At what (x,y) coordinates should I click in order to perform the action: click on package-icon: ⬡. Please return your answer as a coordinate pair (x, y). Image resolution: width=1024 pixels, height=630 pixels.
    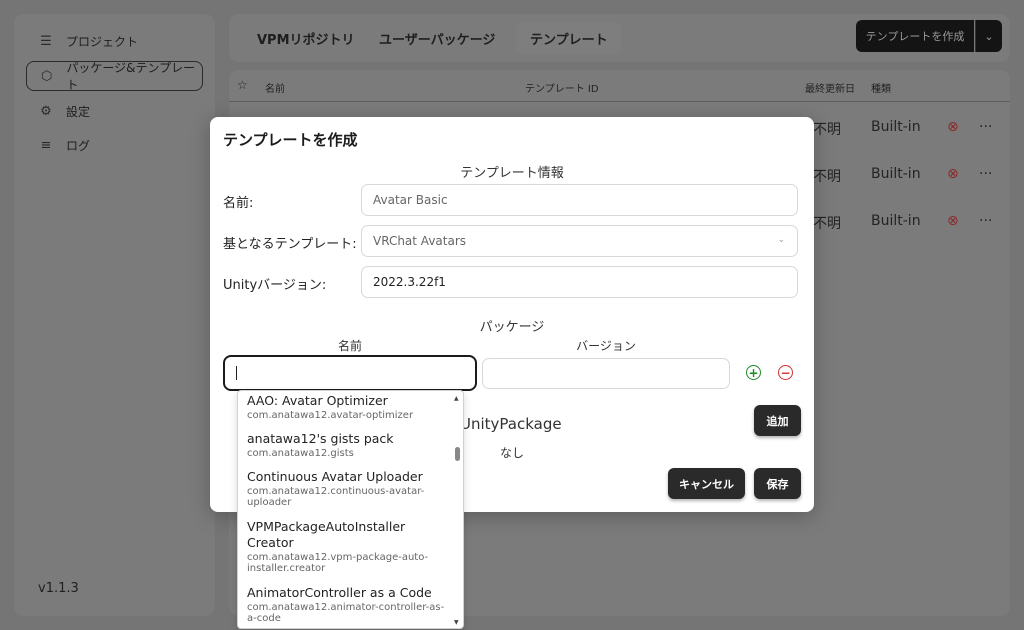
    Looking at the image, I should click on (47, 76).